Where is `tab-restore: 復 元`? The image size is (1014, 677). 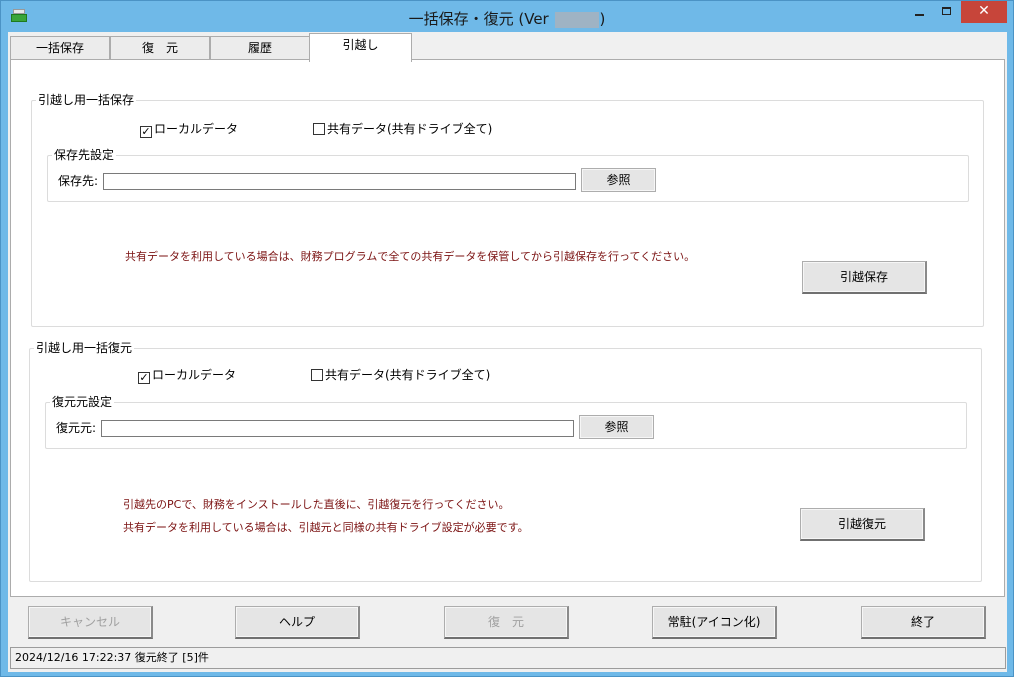
tab-restore: 復 元 is located at coordinates (160, 48).